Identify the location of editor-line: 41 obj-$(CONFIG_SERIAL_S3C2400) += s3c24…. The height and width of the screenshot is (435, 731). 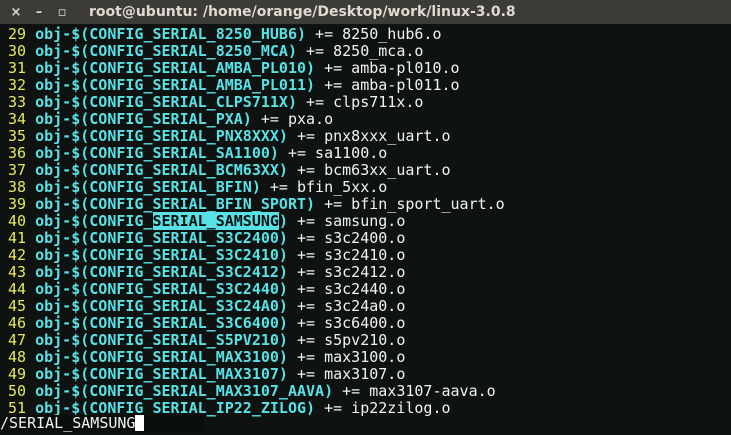
(365, 238).